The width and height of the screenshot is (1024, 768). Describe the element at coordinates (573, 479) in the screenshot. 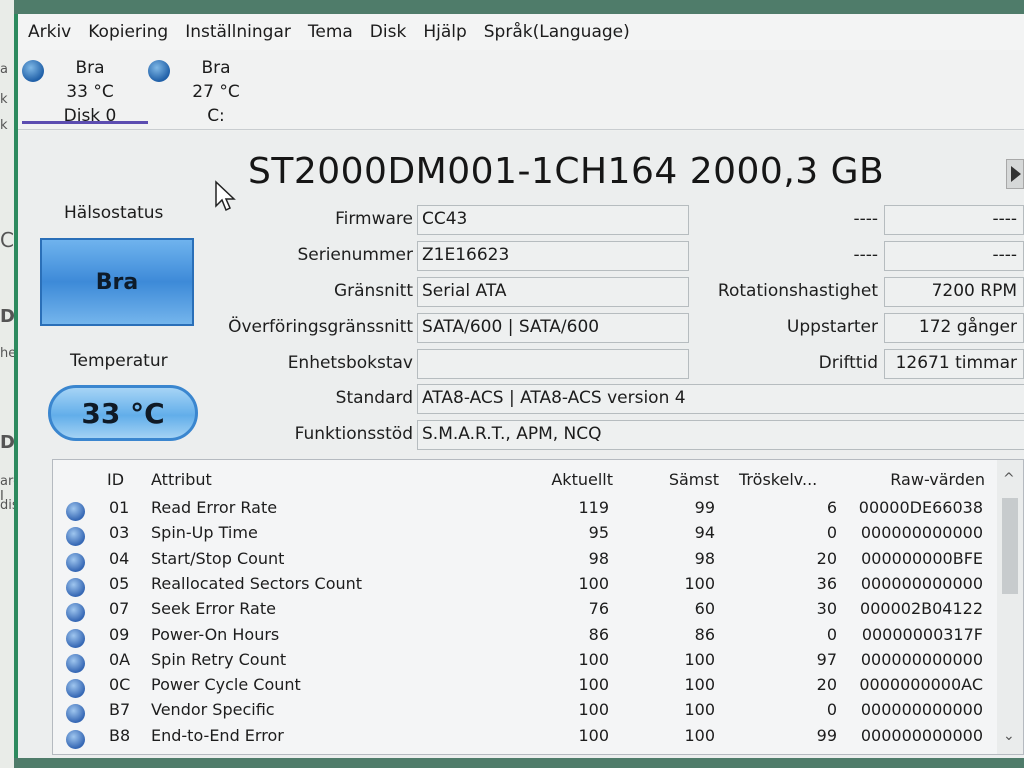

I see `column-header-current: Aktuellt` at that location.